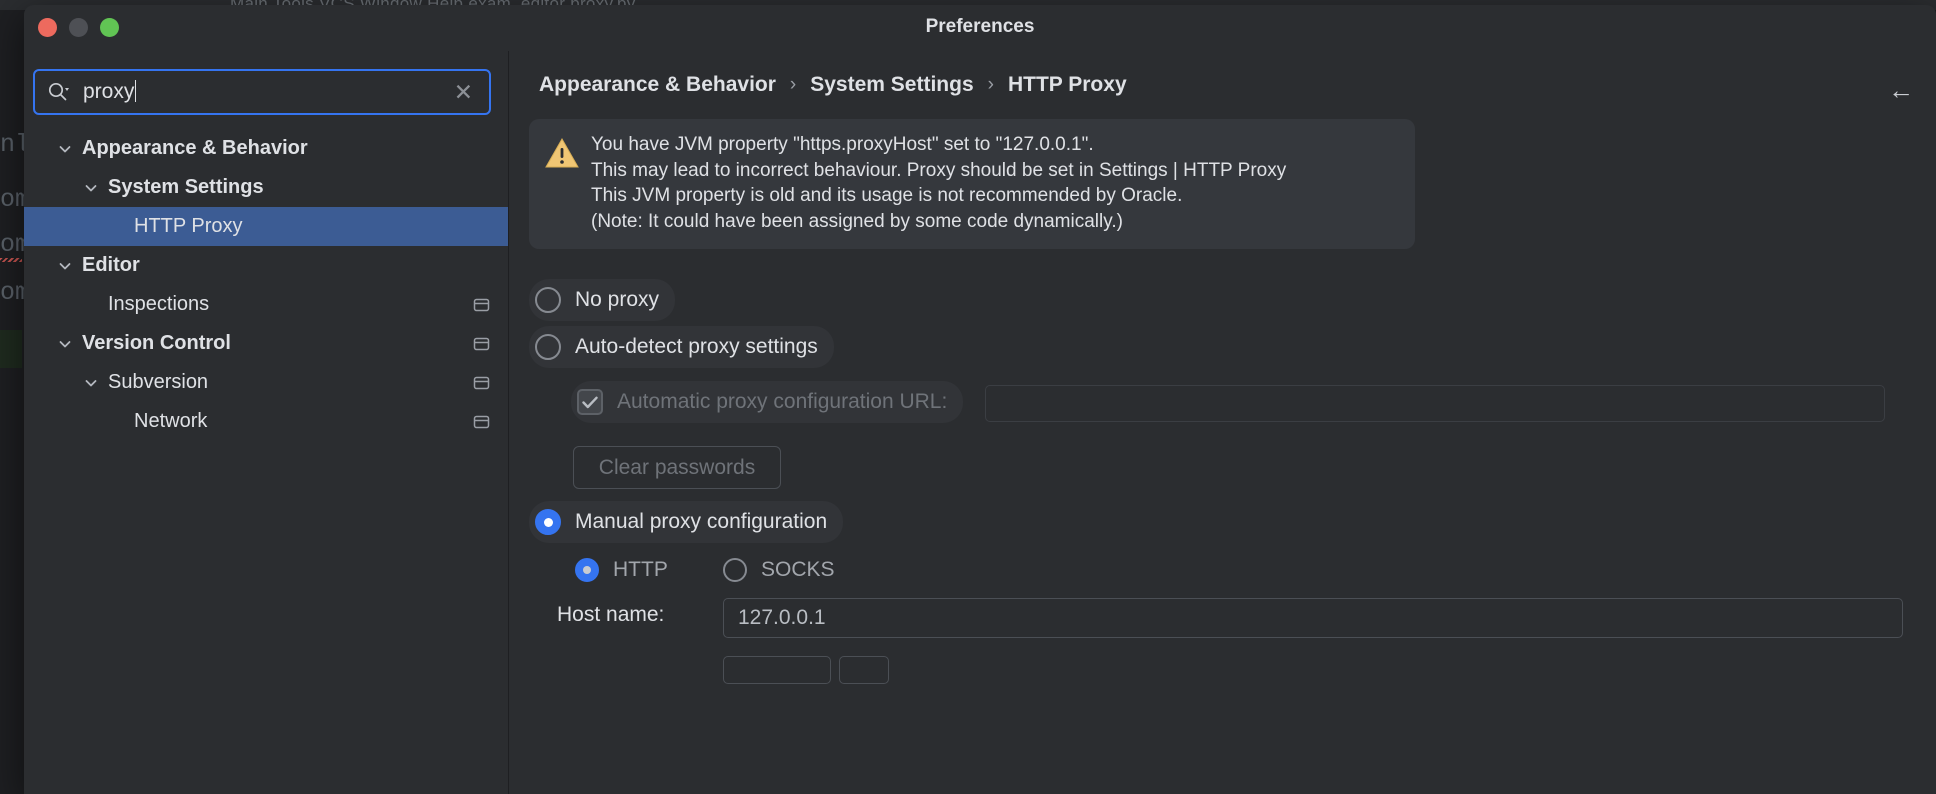 The width and height of the screenshot is (1936, 794). I want to click on host-name-input: 127.0.0.1, so click(1313, 618).